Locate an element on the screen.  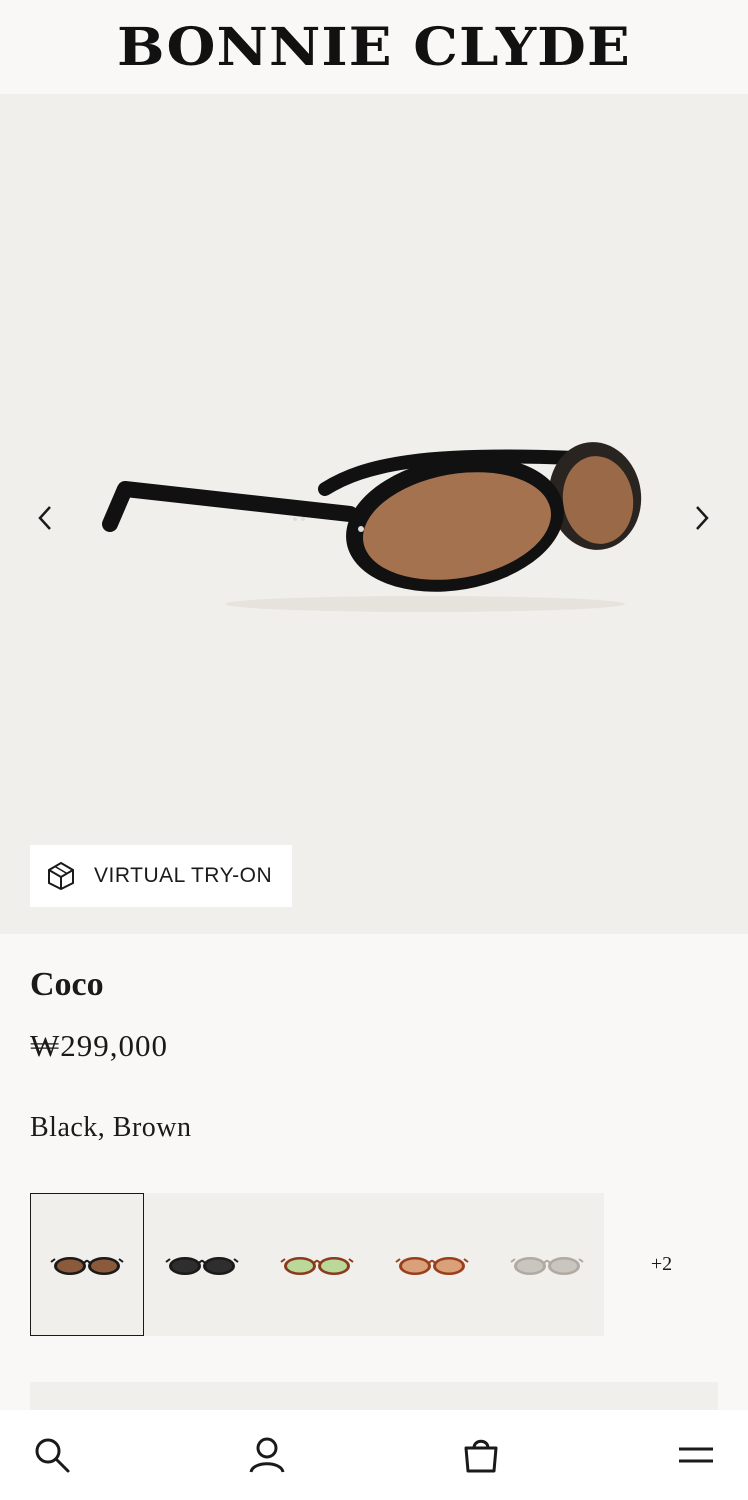
product-color-name: Black, Brown is located at coordinates (111, 1127).